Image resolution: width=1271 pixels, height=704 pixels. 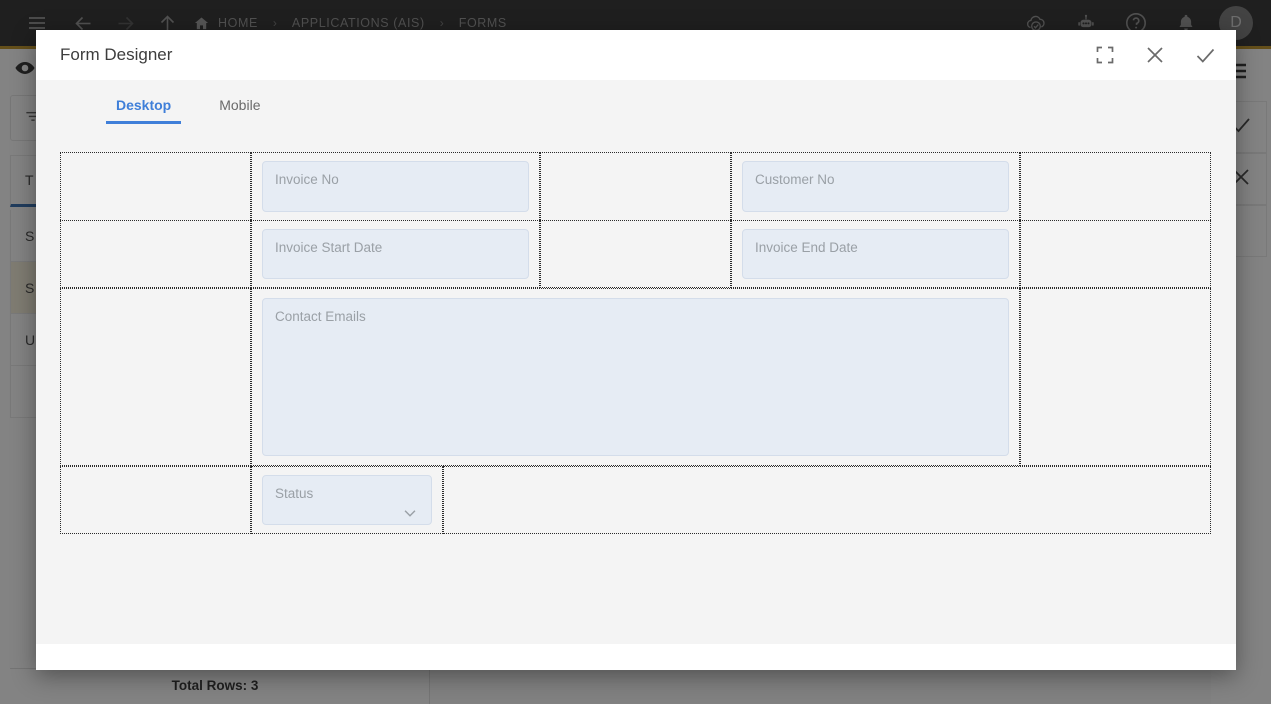 I want to click on invoice-end-date-input: Invoice End Date, so click(x=875, y=254).